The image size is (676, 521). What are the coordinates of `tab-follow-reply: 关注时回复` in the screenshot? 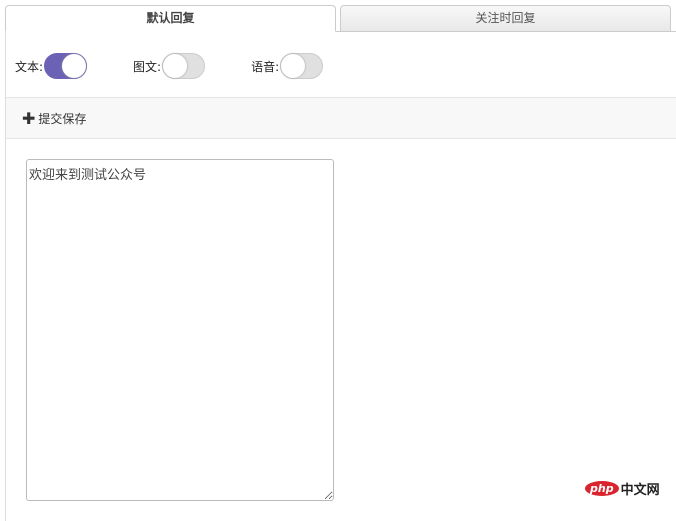 It's located at (505, 18).